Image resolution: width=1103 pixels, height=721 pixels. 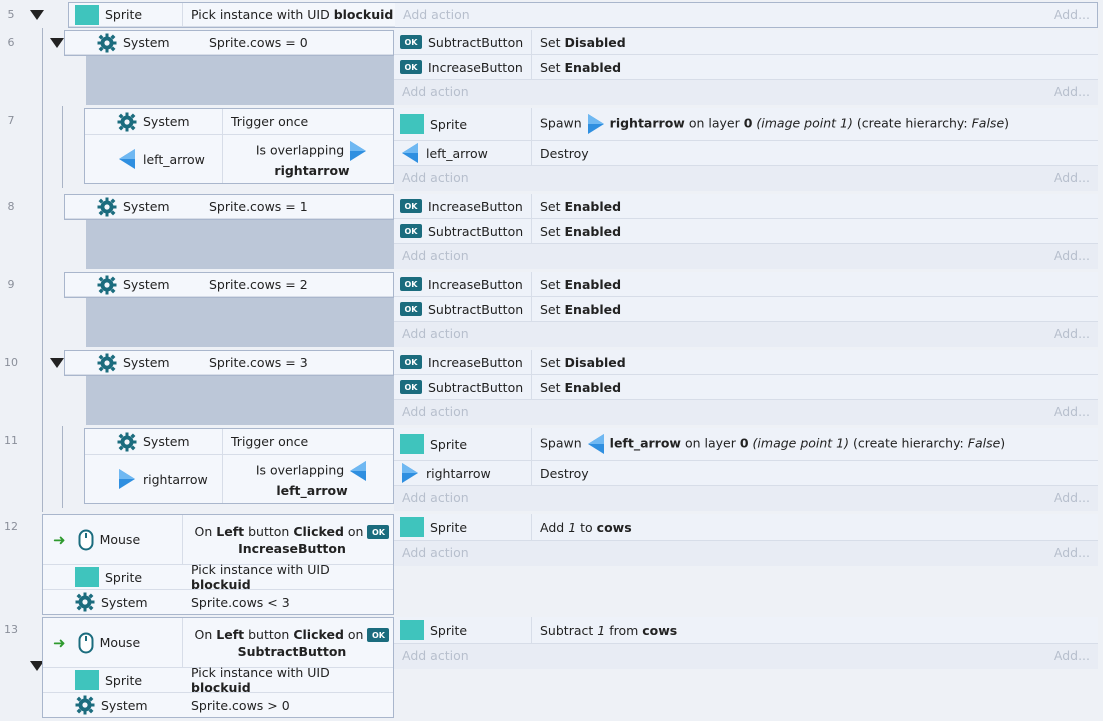 What do you see at coordinates (11, 440) in the screenshot?
I see `row-number: 11` at bounding box center [11, 440].